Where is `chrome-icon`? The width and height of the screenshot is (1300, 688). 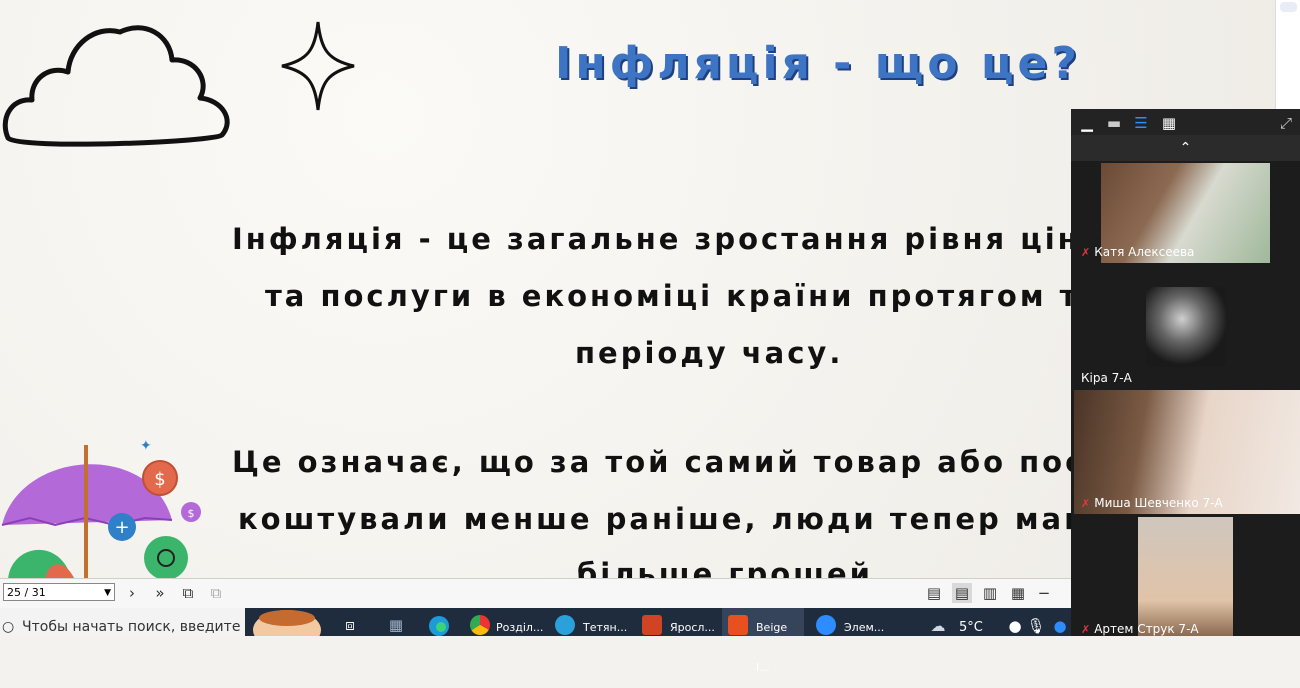
chrome-icon is located at coordinates (480, 625).